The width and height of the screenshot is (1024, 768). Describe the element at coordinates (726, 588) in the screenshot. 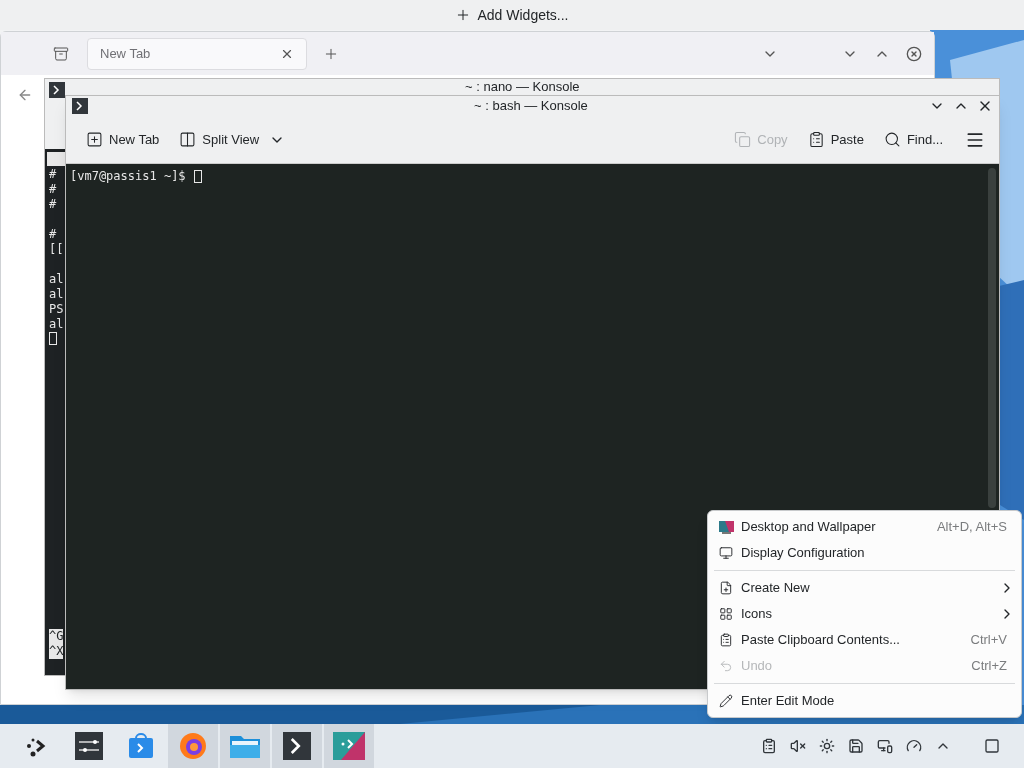

I see `new-icon` at that location.